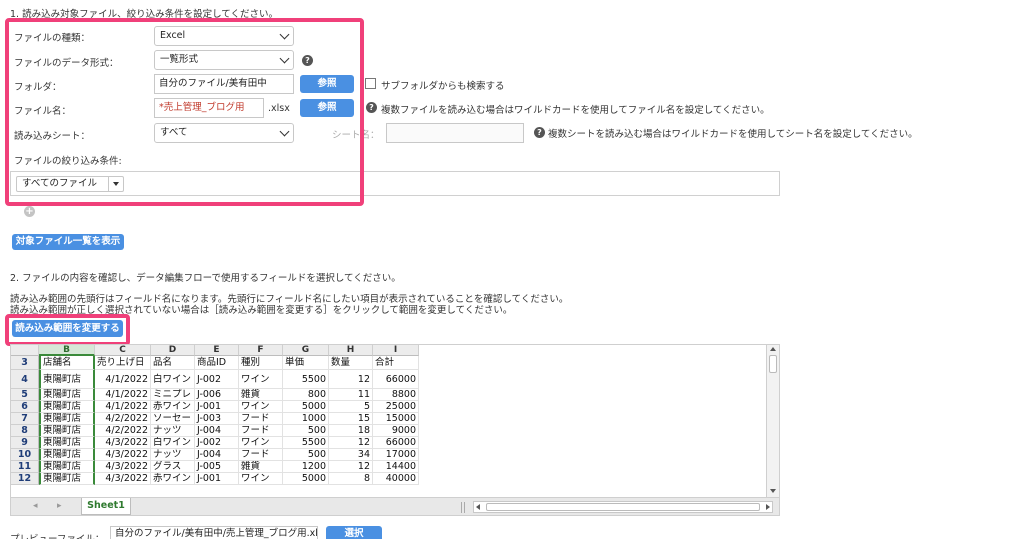 This screenshot has height=539, width=1024. I want to click on column-header: G, so click(306, 350).